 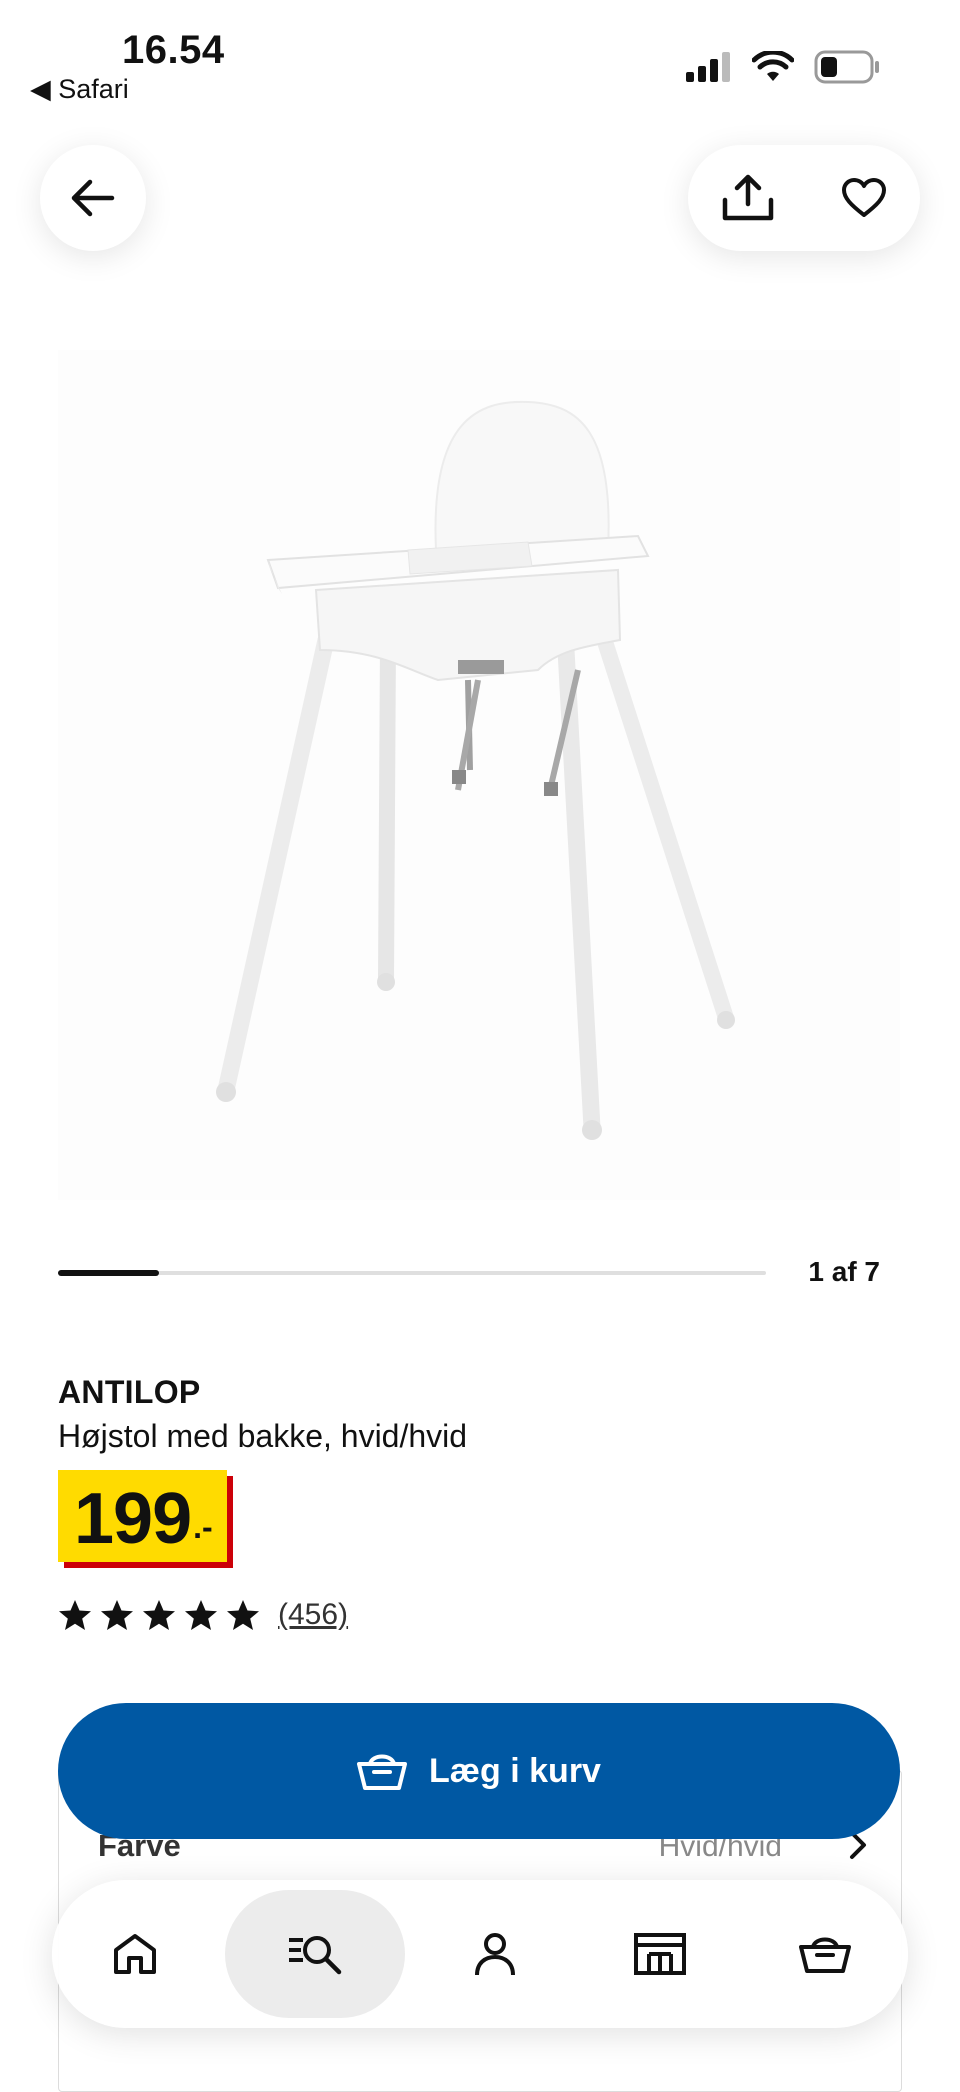 What do you see at coordinates (412, 1273) in the screenshot?
I see `image-pager-track` at bounding box center [412, 1273].